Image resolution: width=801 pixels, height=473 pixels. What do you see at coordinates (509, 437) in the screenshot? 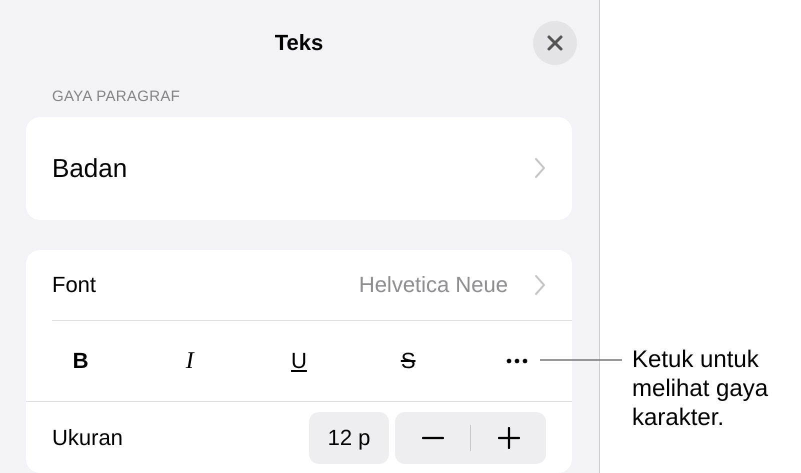
I see `plus-icon` at bounding box center [509, 437].